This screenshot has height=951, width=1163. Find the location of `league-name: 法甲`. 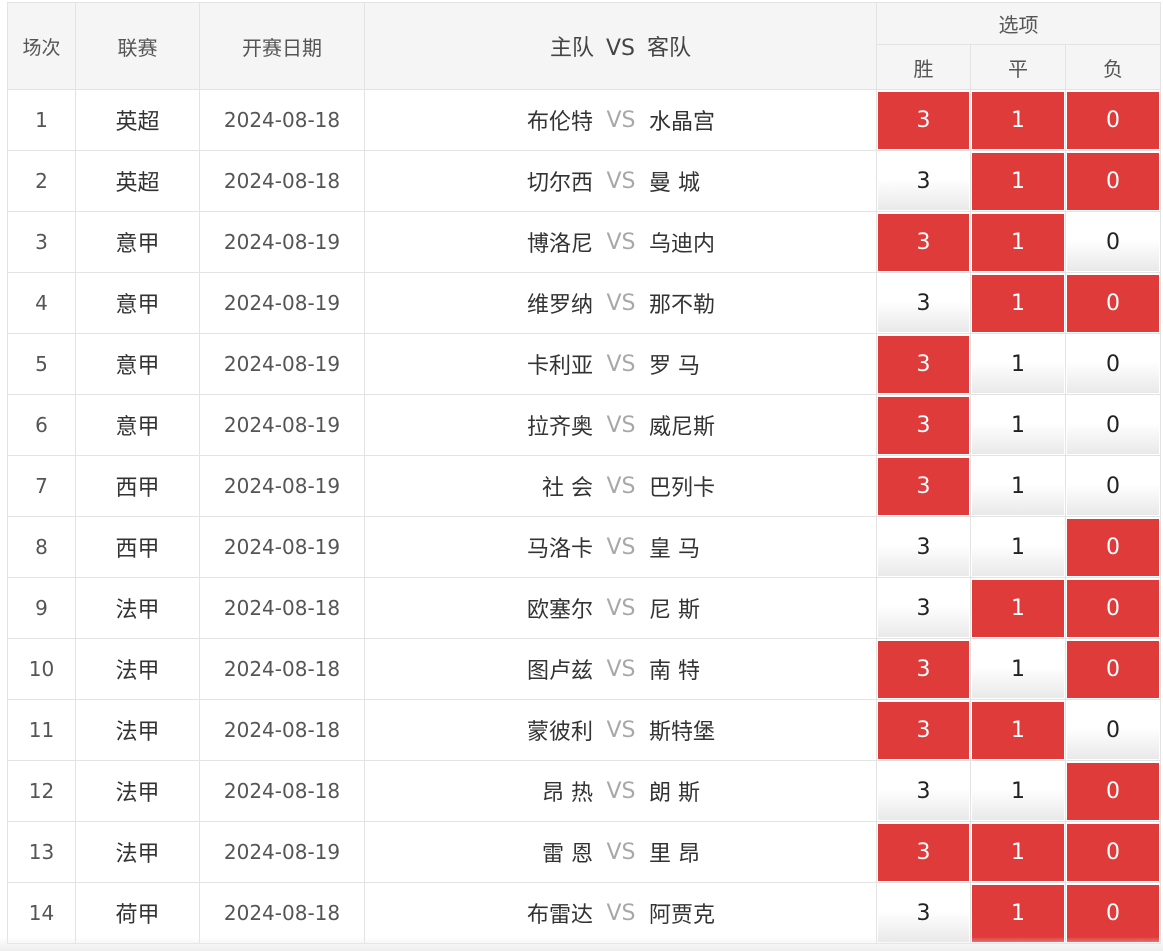

league-name: 法甲 is located at coordinates (137, 669).